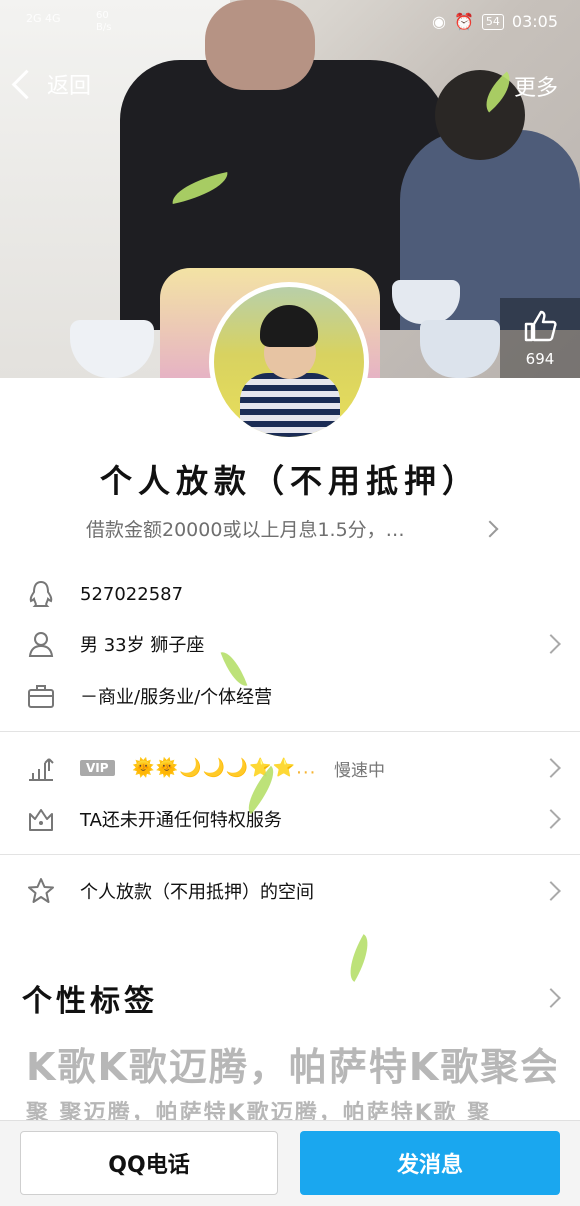 This screenshot has height=1206, width=580. I want to click on back-label: 返回, so click(69, 86).